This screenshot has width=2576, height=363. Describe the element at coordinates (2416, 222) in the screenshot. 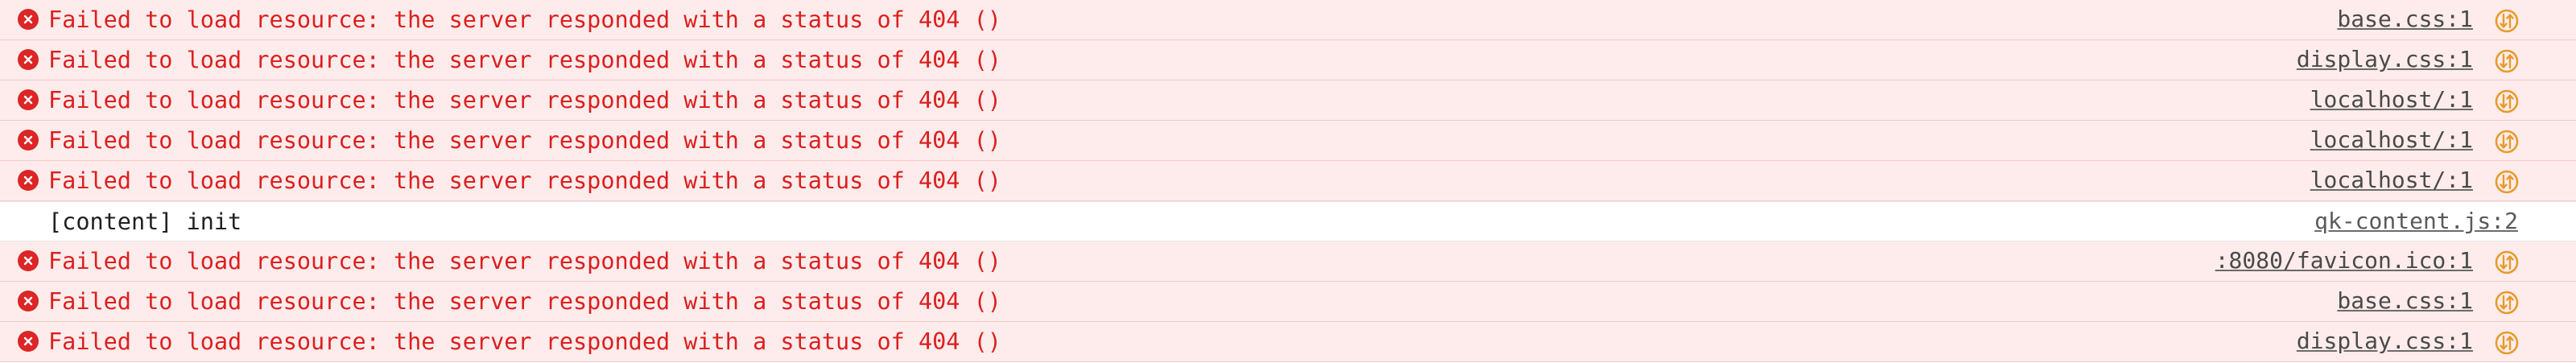

I see `source-link: qk-content.js:2` at that location.